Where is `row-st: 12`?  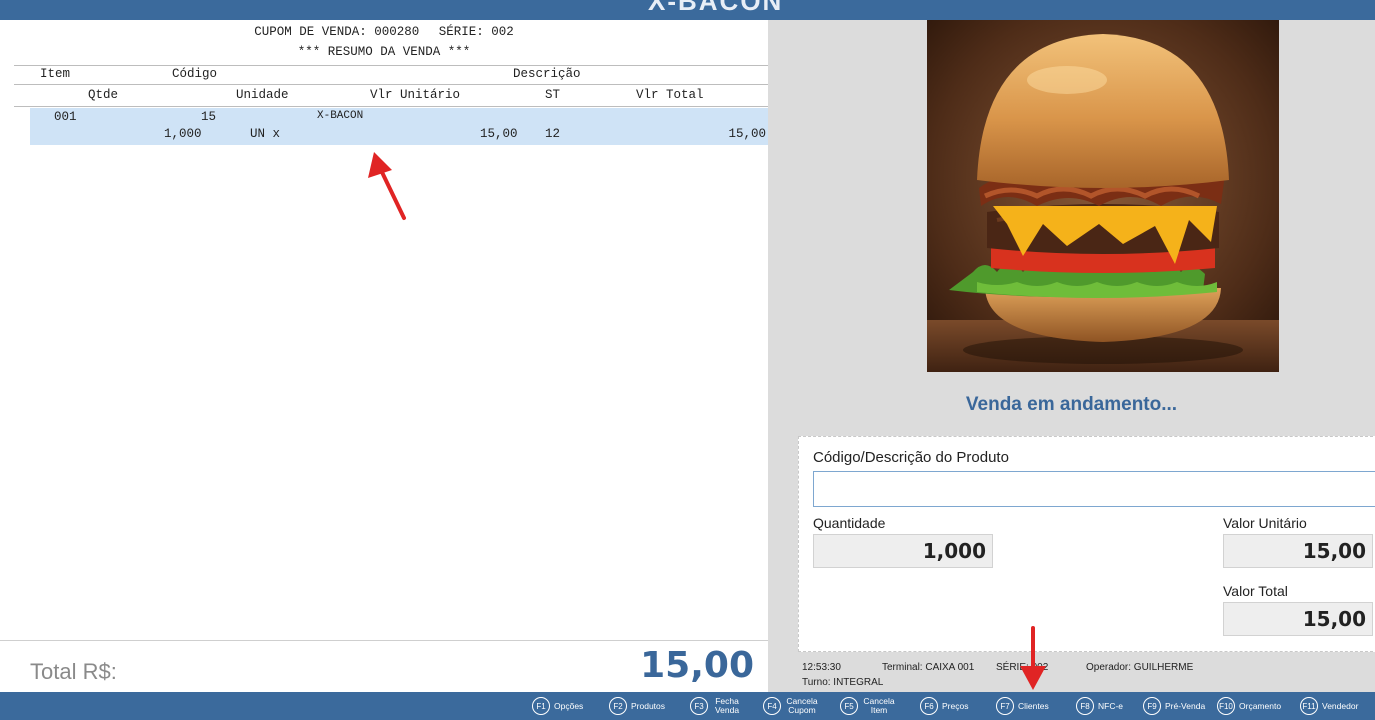
row-st: 12 is located at coordinates (553, 134).